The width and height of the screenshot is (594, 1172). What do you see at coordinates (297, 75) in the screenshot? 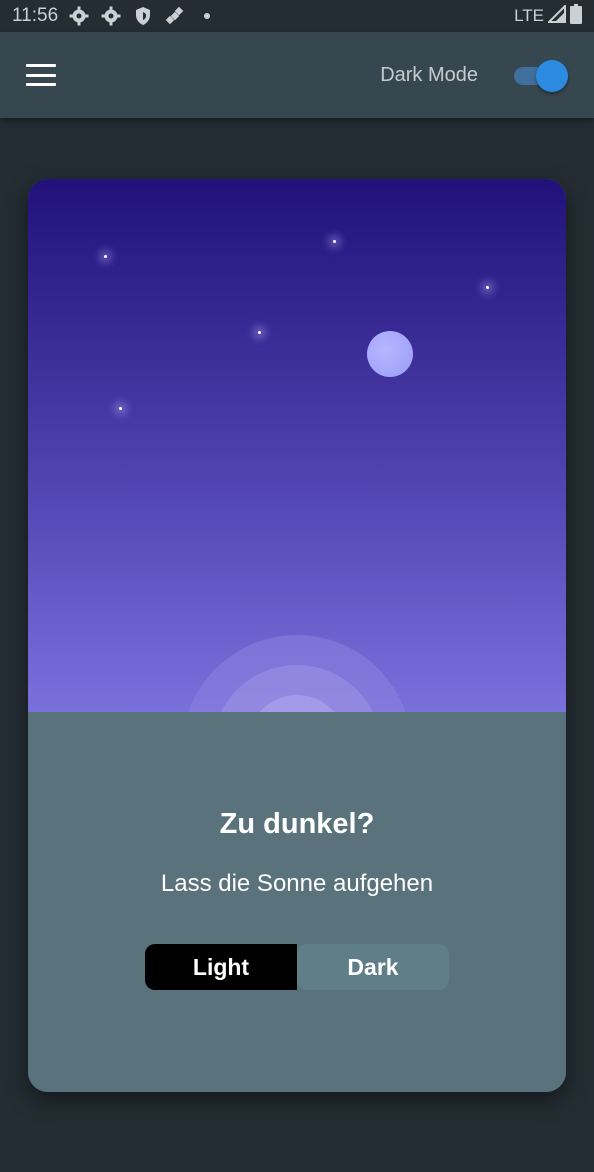
I see `app-bar: Dark Mode` at bounding box center [297, 75].